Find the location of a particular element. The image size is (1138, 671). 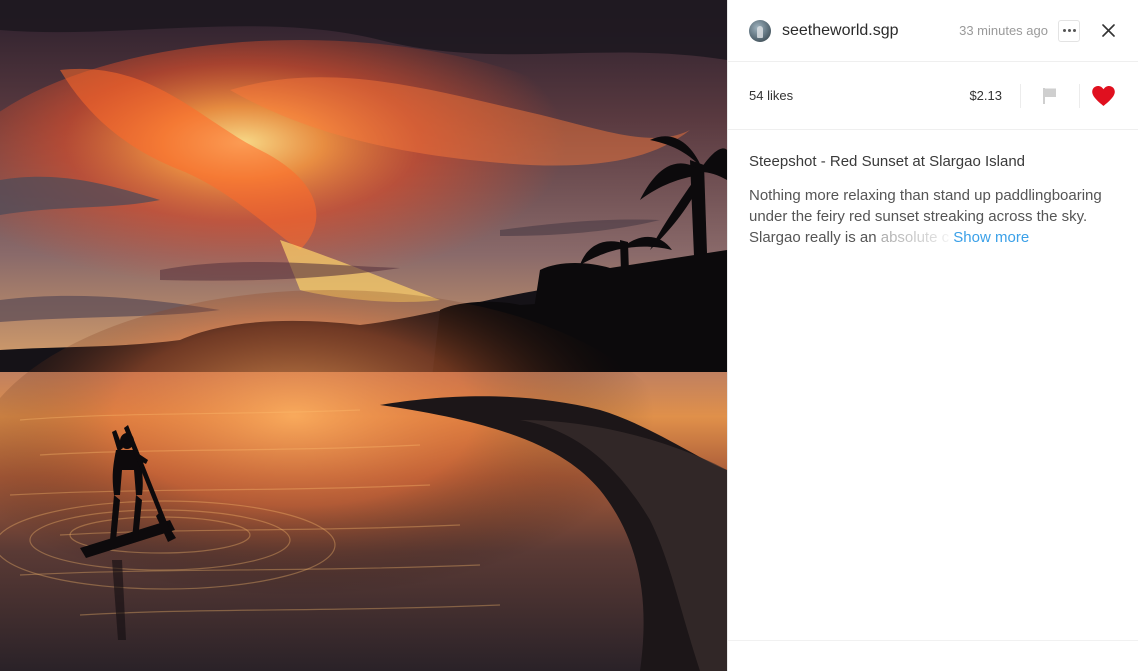

flag-button is located at coordinates (1050, 96).